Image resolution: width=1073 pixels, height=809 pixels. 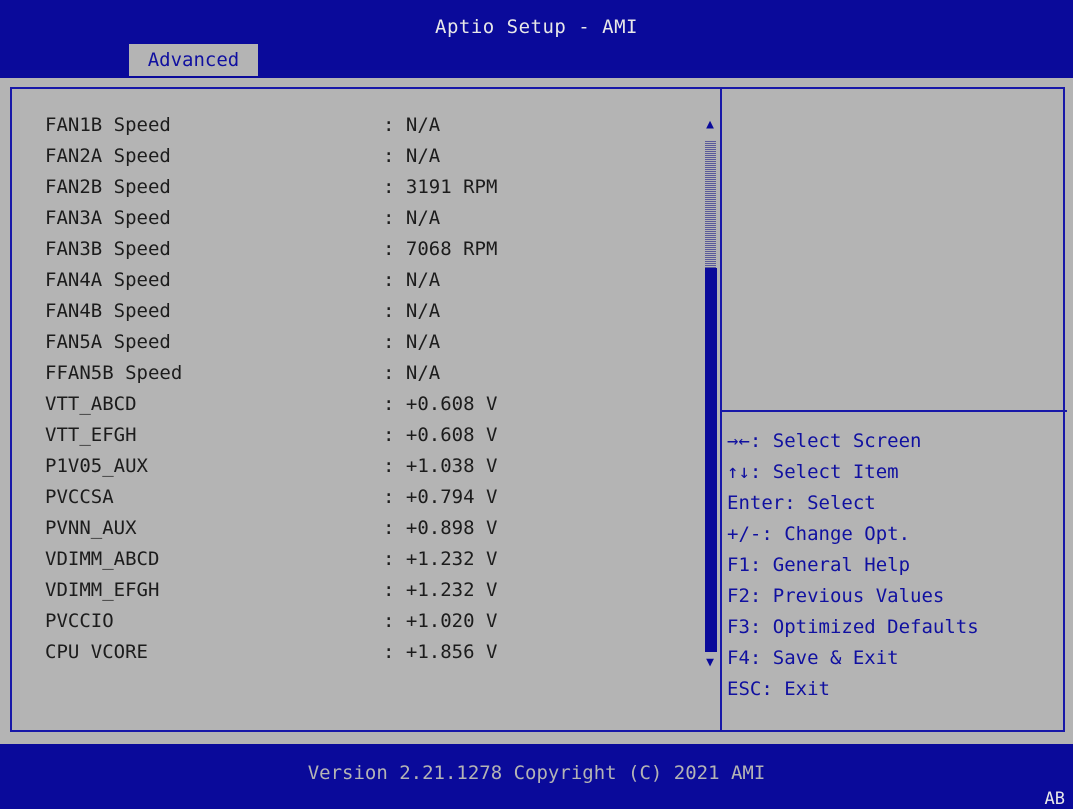 I want to click on help-general-help: F1: General Help, so click(x=819, y=565).